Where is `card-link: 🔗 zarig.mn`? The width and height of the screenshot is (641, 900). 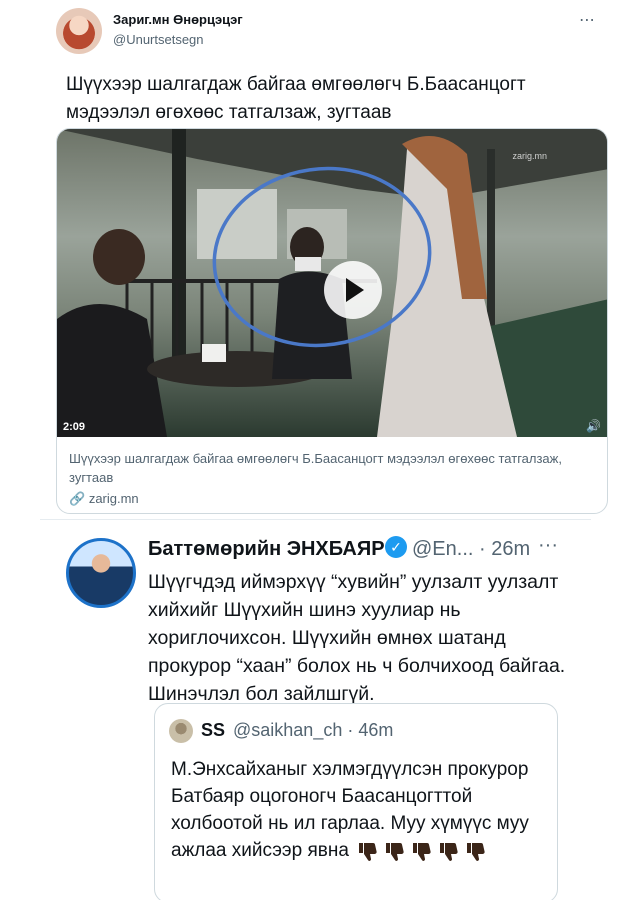
card-link: 🔗 zarig.mn is located at coordinates (104, 499).